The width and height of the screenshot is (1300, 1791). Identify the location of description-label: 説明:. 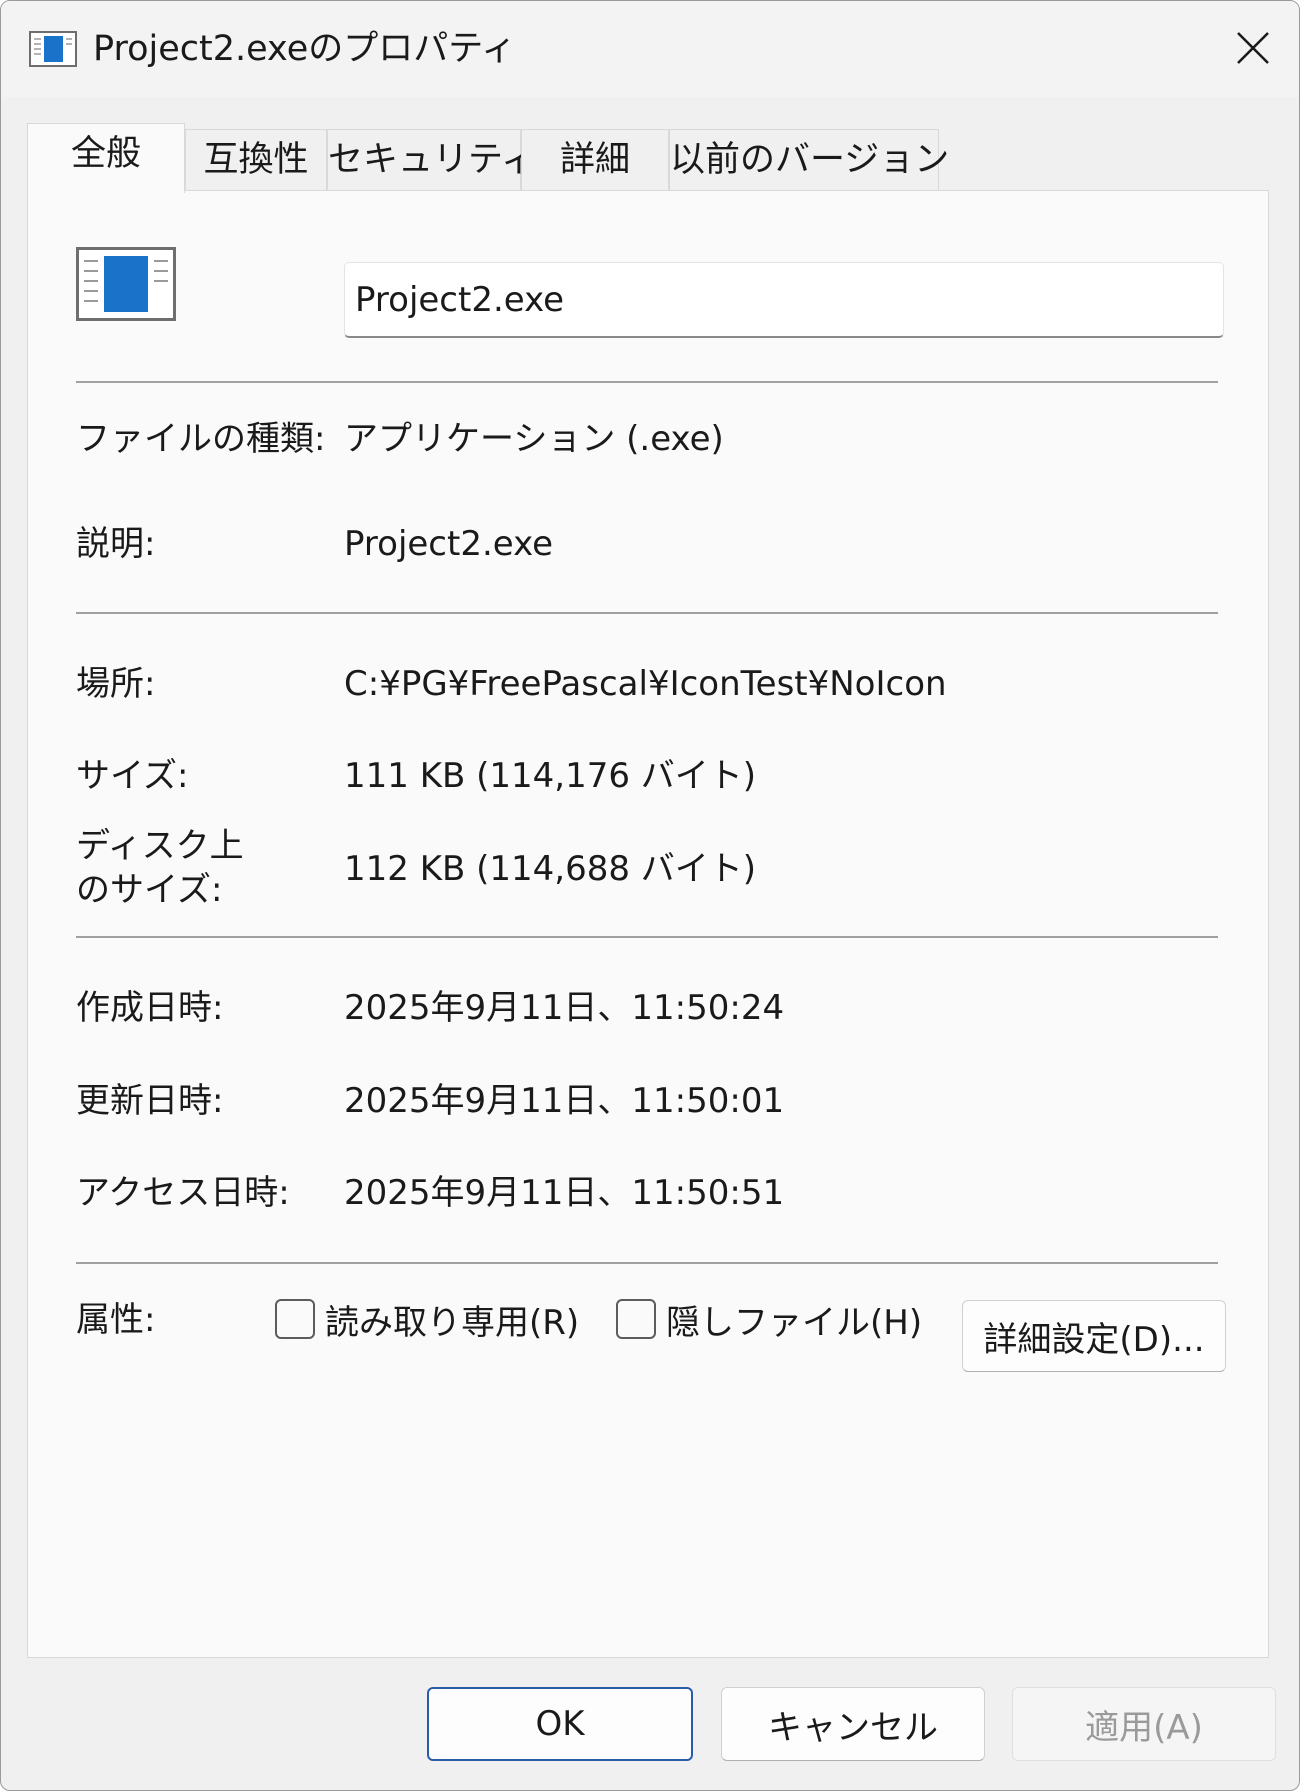
(116, 544).